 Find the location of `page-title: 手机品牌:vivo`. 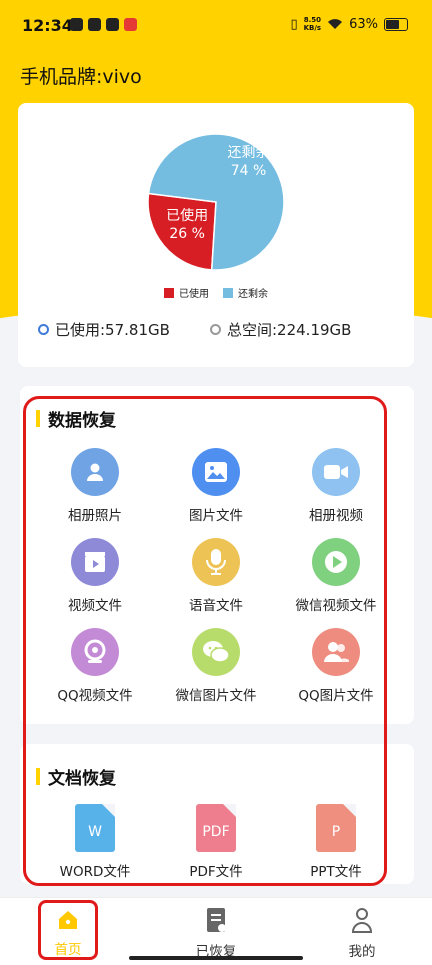

page-title: 手机品牌:vivo is located at coordinates (81, 77).